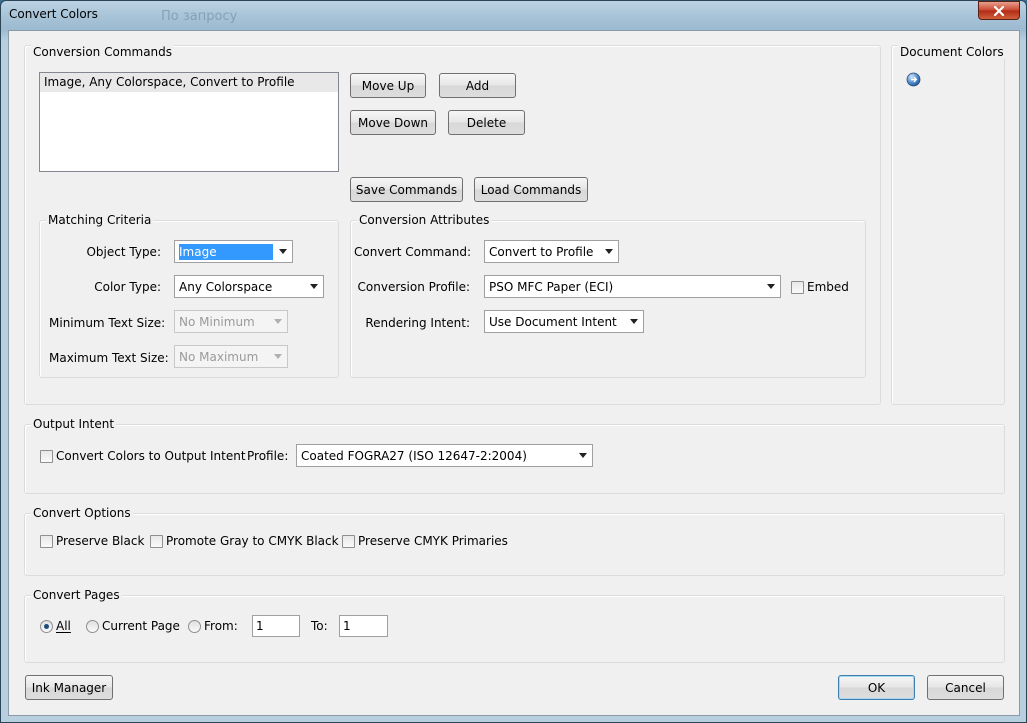 The height and width of the screenshot is (723, 1027). I want to click on object-type-label: Object Type:, so click(123, 252).